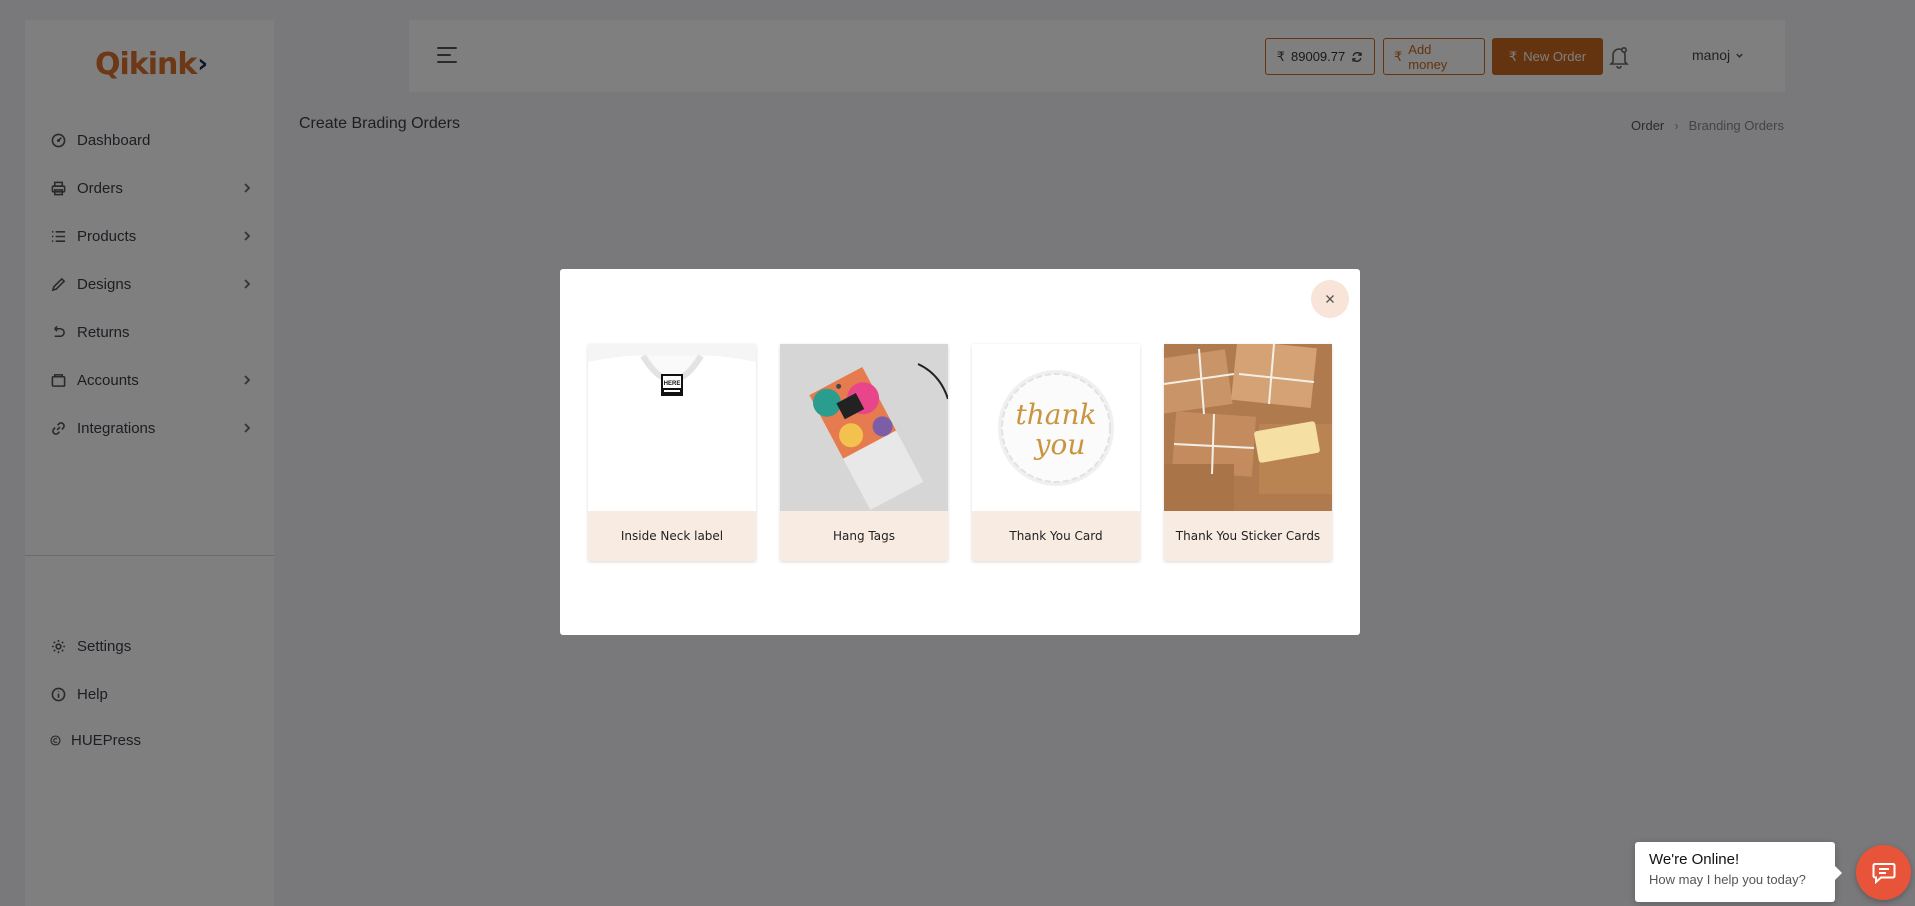 The width and height of the screenshot is (1915, 906). What do you see at coordinates (672, 427) in the screenshot?
I see `tshirt-neck-label-image: HERE` at bounding box center [672, 427].